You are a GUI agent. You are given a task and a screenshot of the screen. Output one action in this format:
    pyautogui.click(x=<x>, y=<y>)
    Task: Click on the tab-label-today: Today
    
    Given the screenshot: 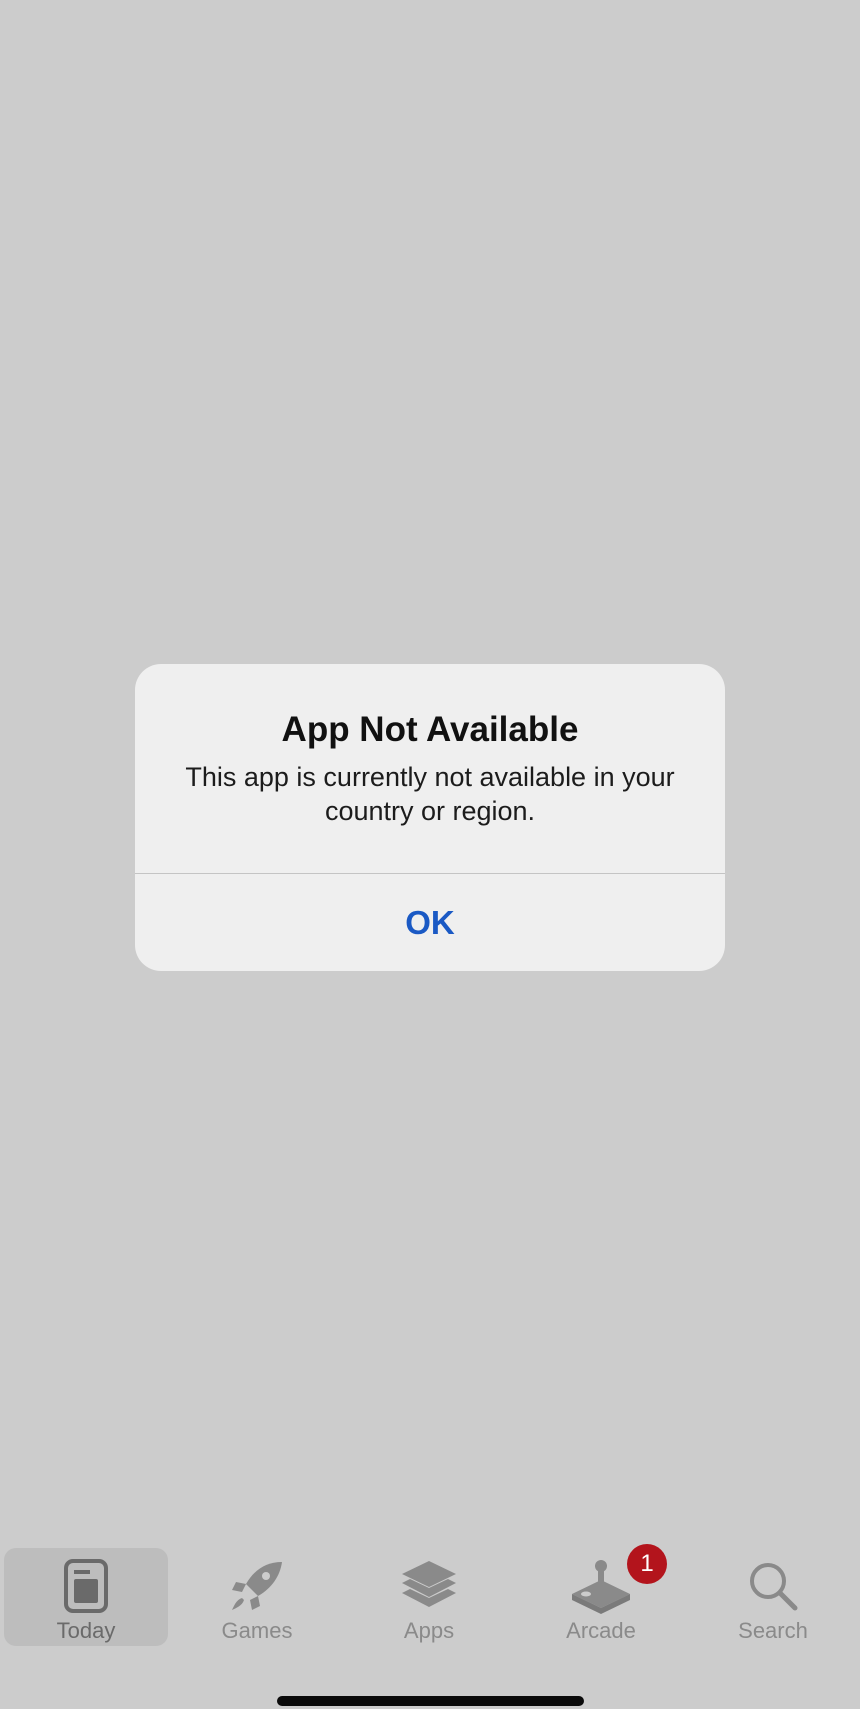 What is the action you would take?
    pyautogui.click(x=86, y=1630)
    